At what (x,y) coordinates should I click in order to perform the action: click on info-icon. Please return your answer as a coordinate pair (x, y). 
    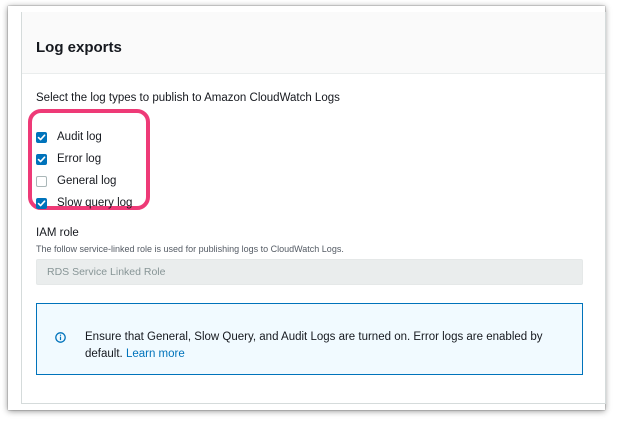
    Looking at the image, I should click on (60, 337).